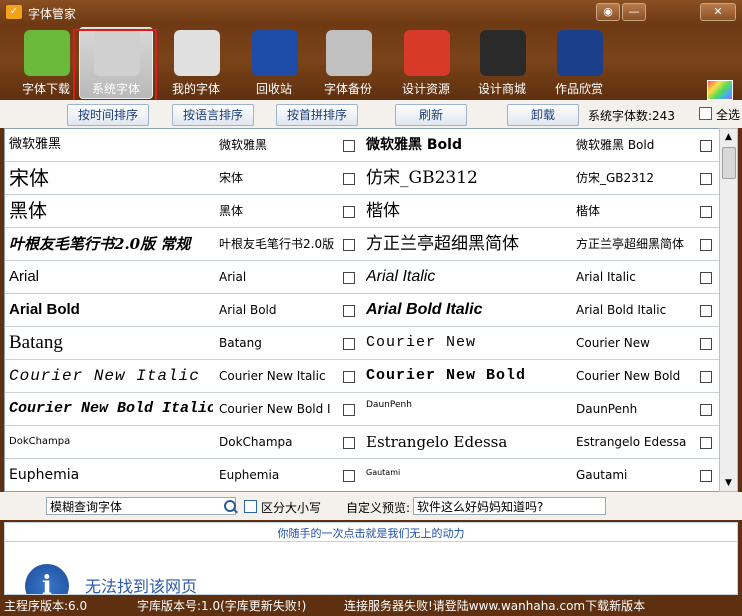  I want to click on house-icon, so click(427, 53).